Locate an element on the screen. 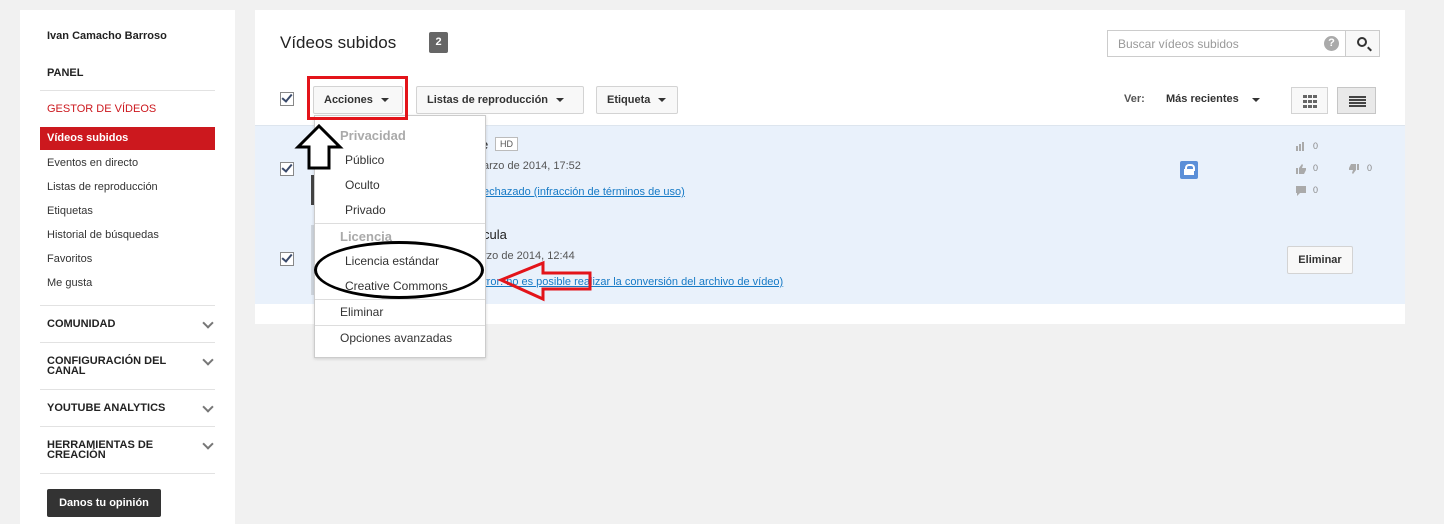 This screenshot has width=1444, height=524. dislike-icon is located at coordinates (1354, 169).